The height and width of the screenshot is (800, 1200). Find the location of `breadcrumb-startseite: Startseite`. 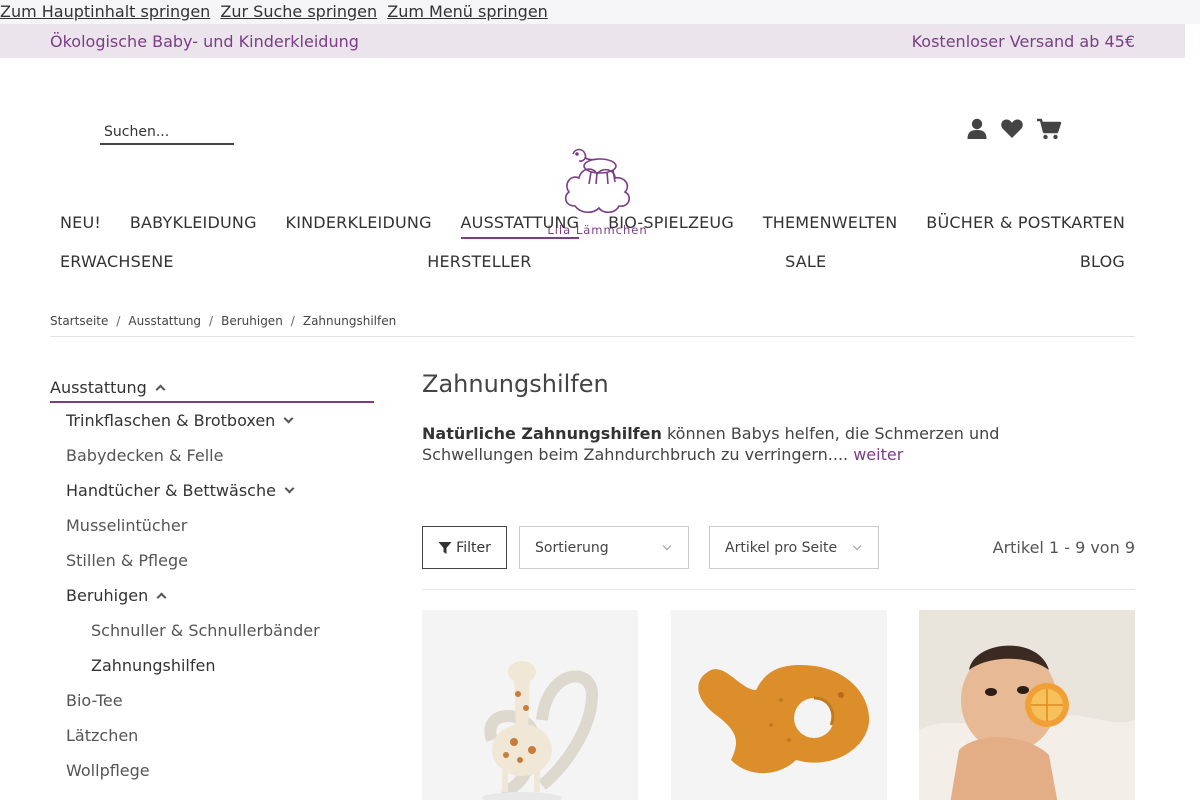

breadcrumb-startseite: Startseite is located at coordinates (79, 321).